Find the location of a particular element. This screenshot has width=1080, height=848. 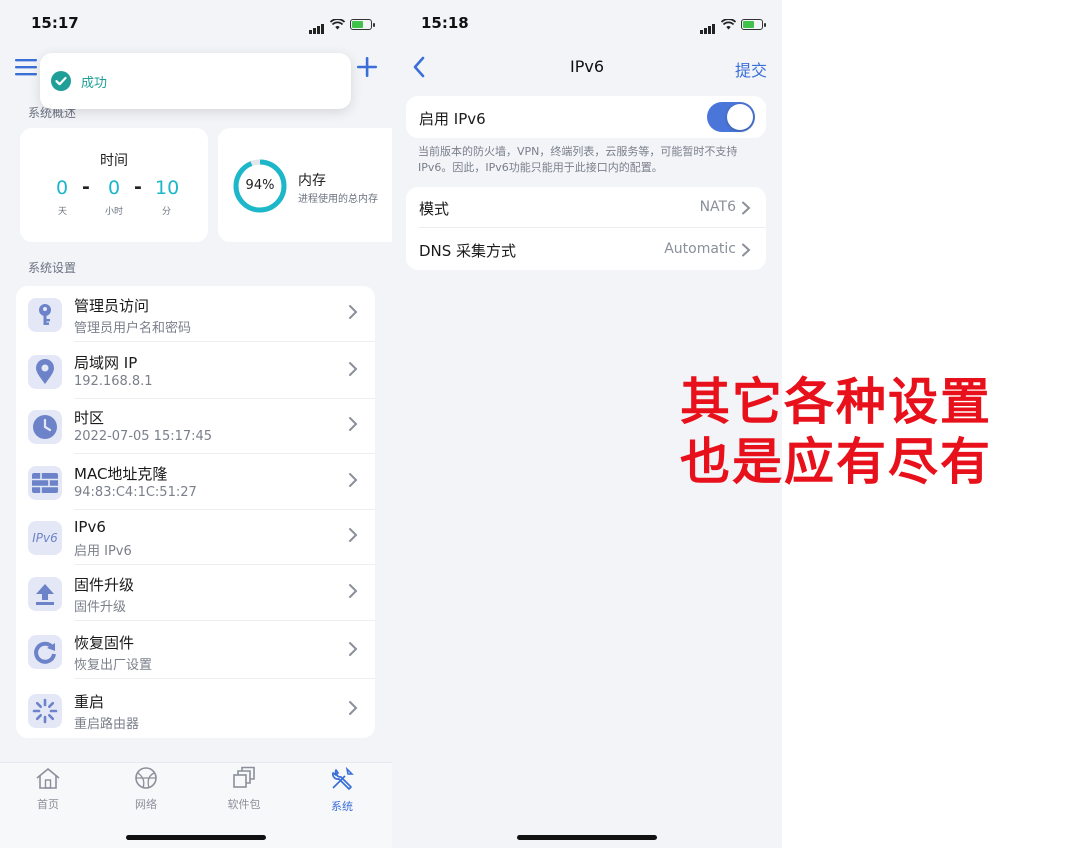

tab-home: 首页 is located at coordinates (48, 789).